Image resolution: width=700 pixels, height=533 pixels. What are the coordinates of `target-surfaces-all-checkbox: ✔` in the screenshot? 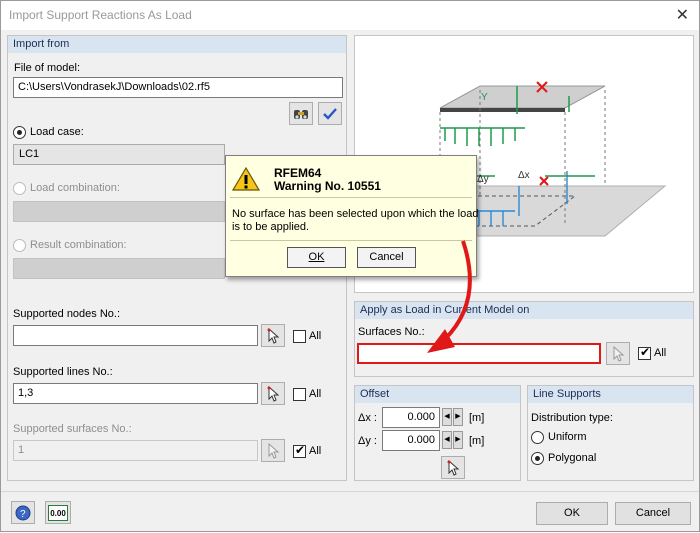 It's located at (644, 352).